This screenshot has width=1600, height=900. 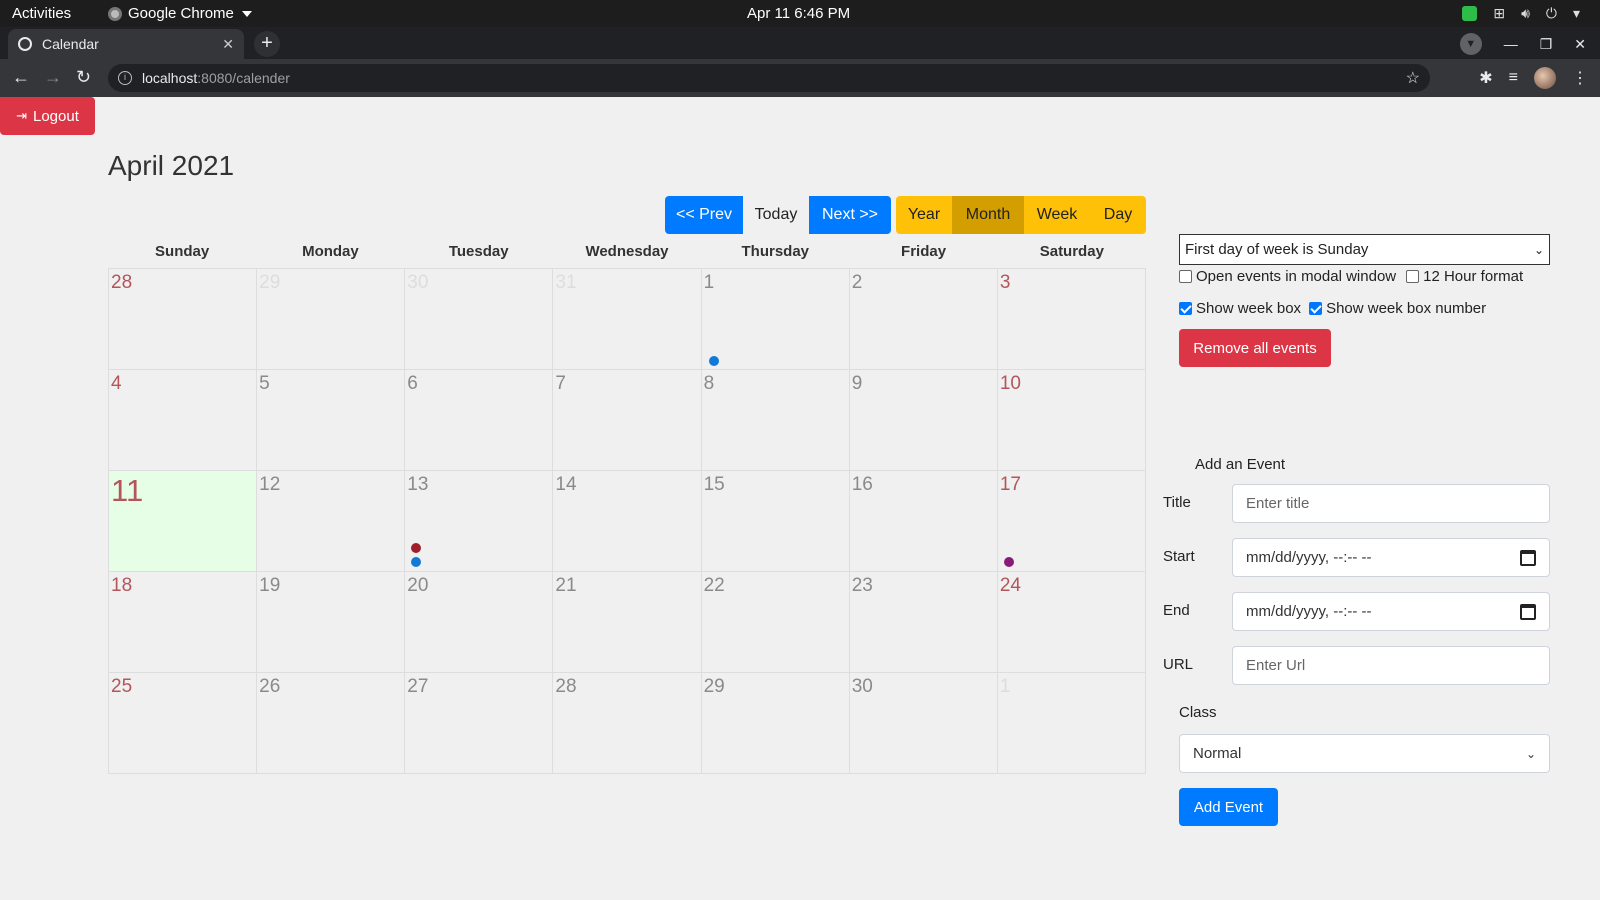 I want to click on day-number: 25, so click(x=121, y=687).